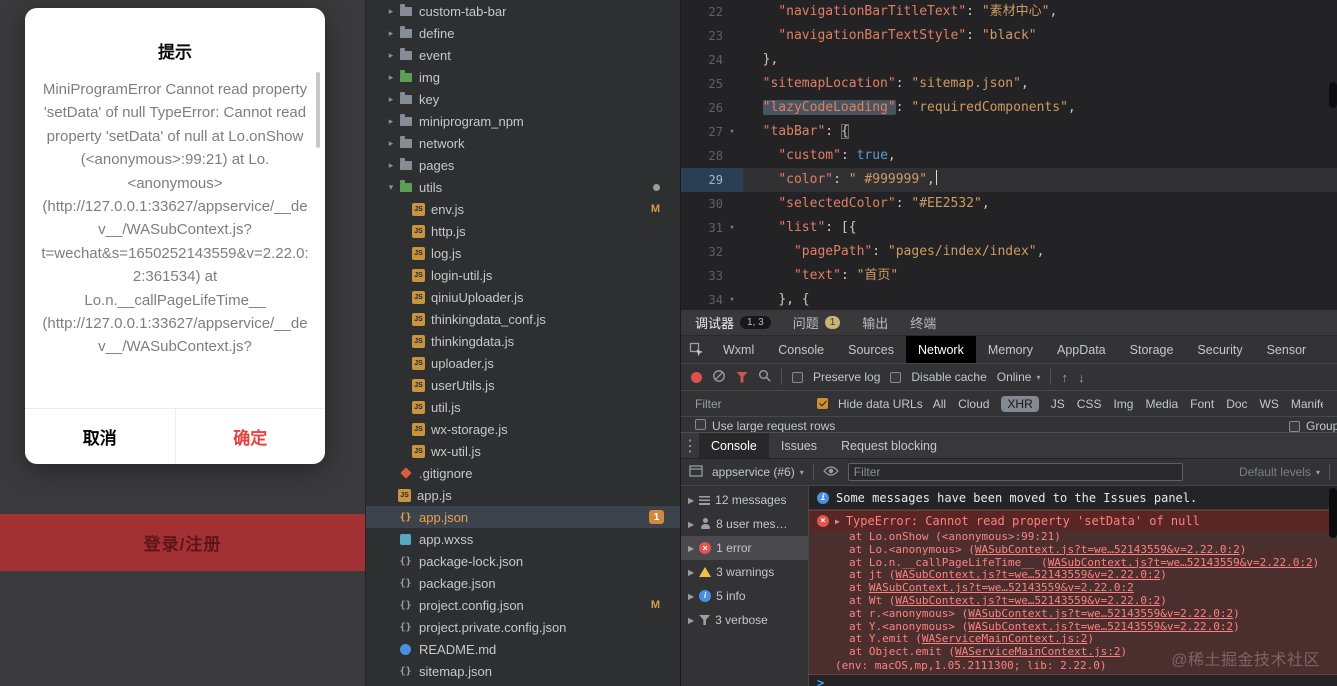 The width and height of the screenshot is (1337, 686). I want to click on tree-item: JS env.js M, so click(523, 209).